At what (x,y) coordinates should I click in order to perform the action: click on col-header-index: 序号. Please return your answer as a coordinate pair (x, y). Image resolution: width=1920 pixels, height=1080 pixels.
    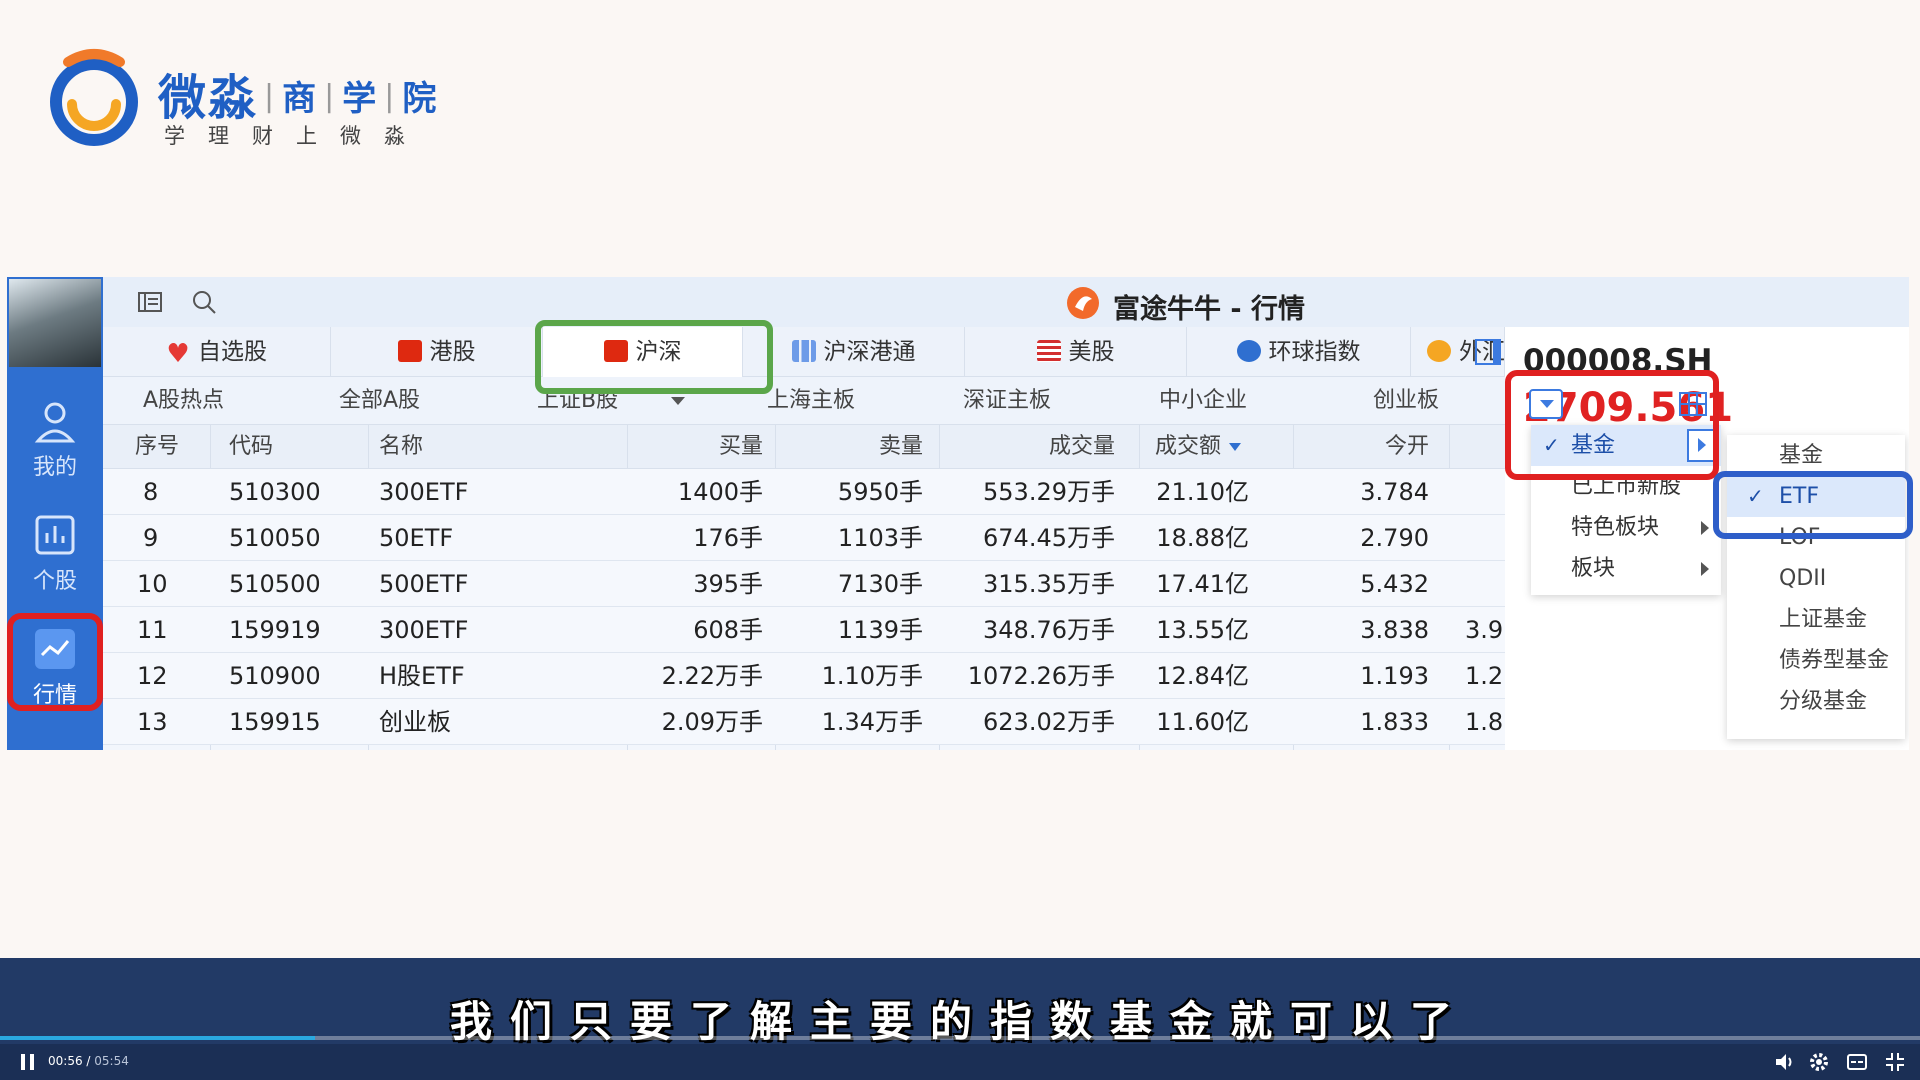
    Looking at the image, I should click on (157, 447).